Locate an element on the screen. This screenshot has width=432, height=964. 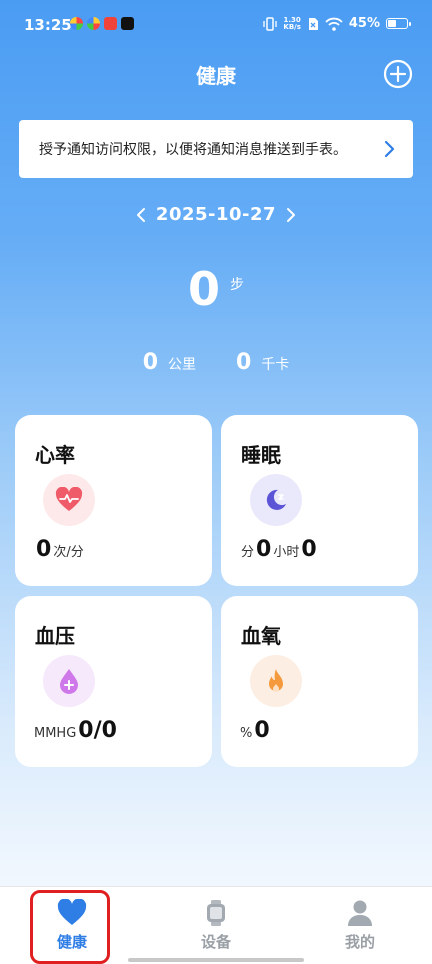
blood-oxygen-reading: % 0 is located at coordinates (255, 730).